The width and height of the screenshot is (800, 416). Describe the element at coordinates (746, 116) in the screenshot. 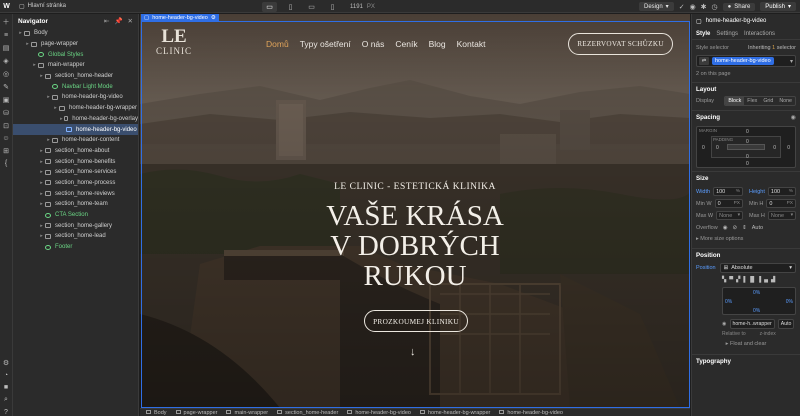

I see `spacing-section-title: Spacing ◉` at that location.